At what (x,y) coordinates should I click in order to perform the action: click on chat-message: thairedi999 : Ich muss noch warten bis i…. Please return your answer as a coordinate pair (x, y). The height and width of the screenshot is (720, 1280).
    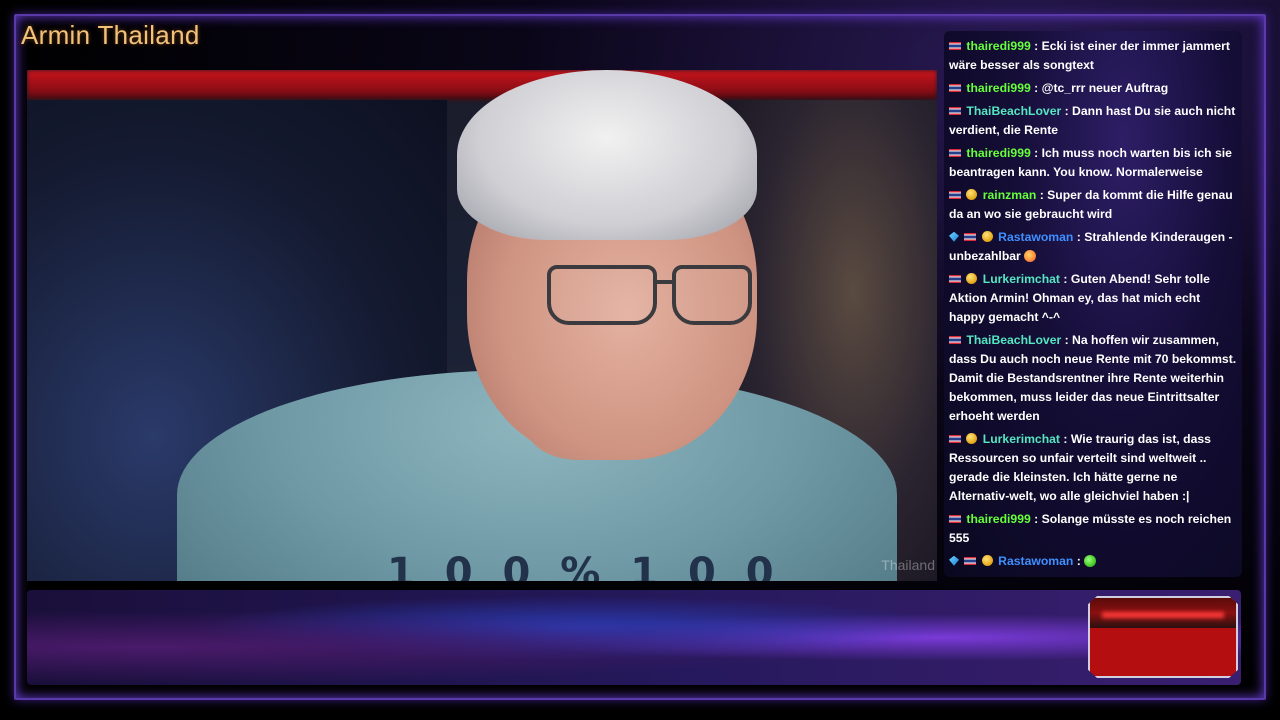
    Looking at the image, I should click on (1093, 163).